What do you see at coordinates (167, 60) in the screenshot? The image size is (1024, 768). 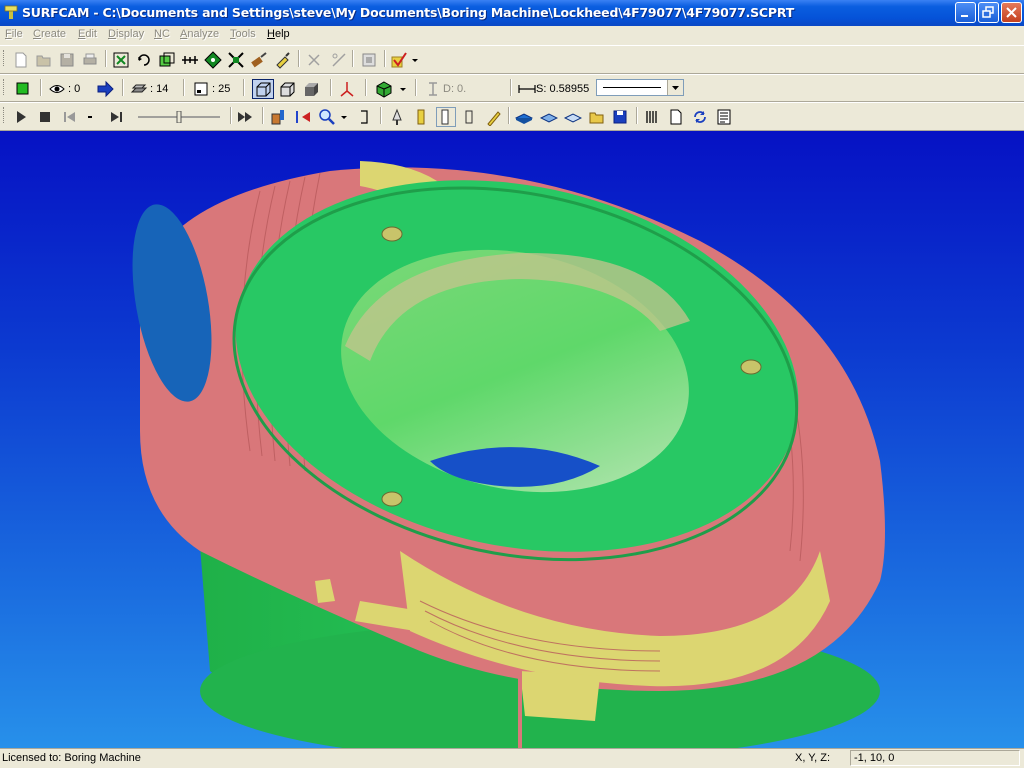 I see `zoom-window-icon` at bounding box center [167, 60].